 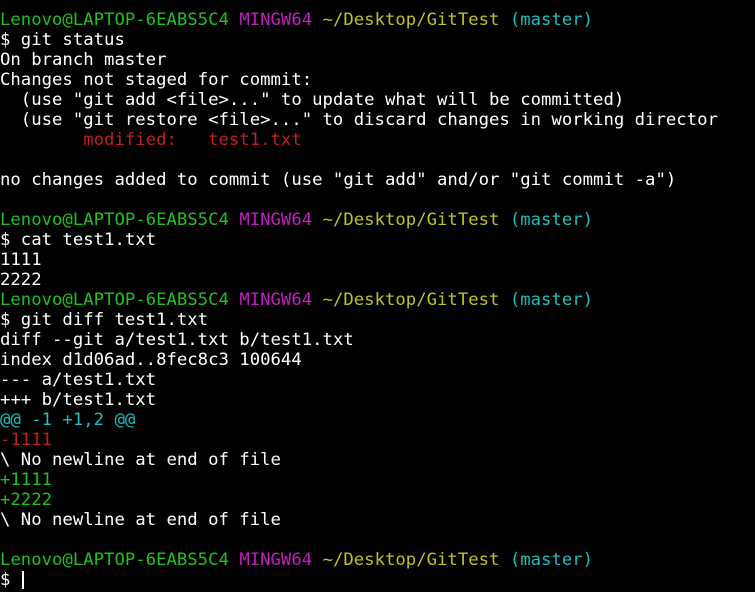 What do you see at coordinates (26, 440) in the screenshot?
I see `diff-removed-line: -1111` at bounding box center [26, 440].